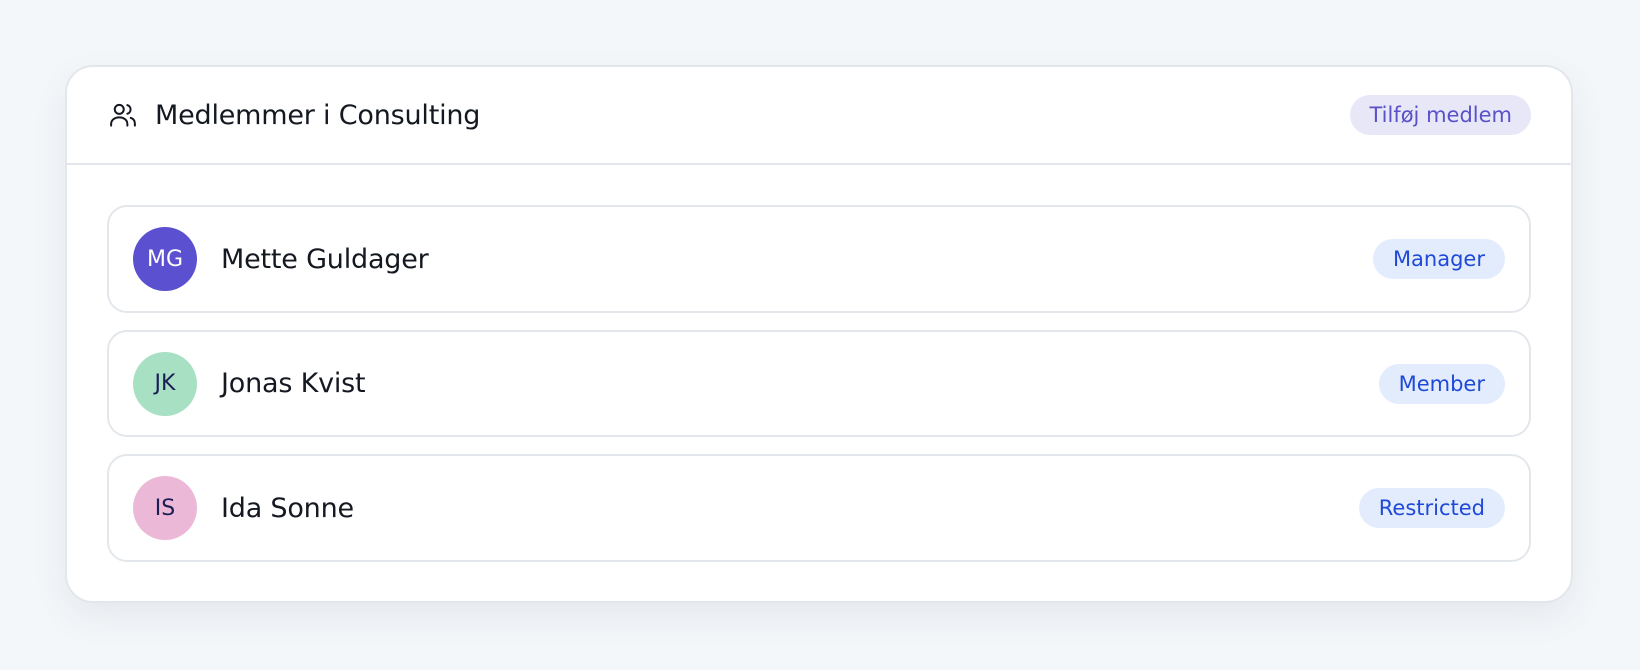  Describe the element at coordinates (819, 508) in the screenshot. I see `member-row: IS Ida Sonne Restricted` at that location.